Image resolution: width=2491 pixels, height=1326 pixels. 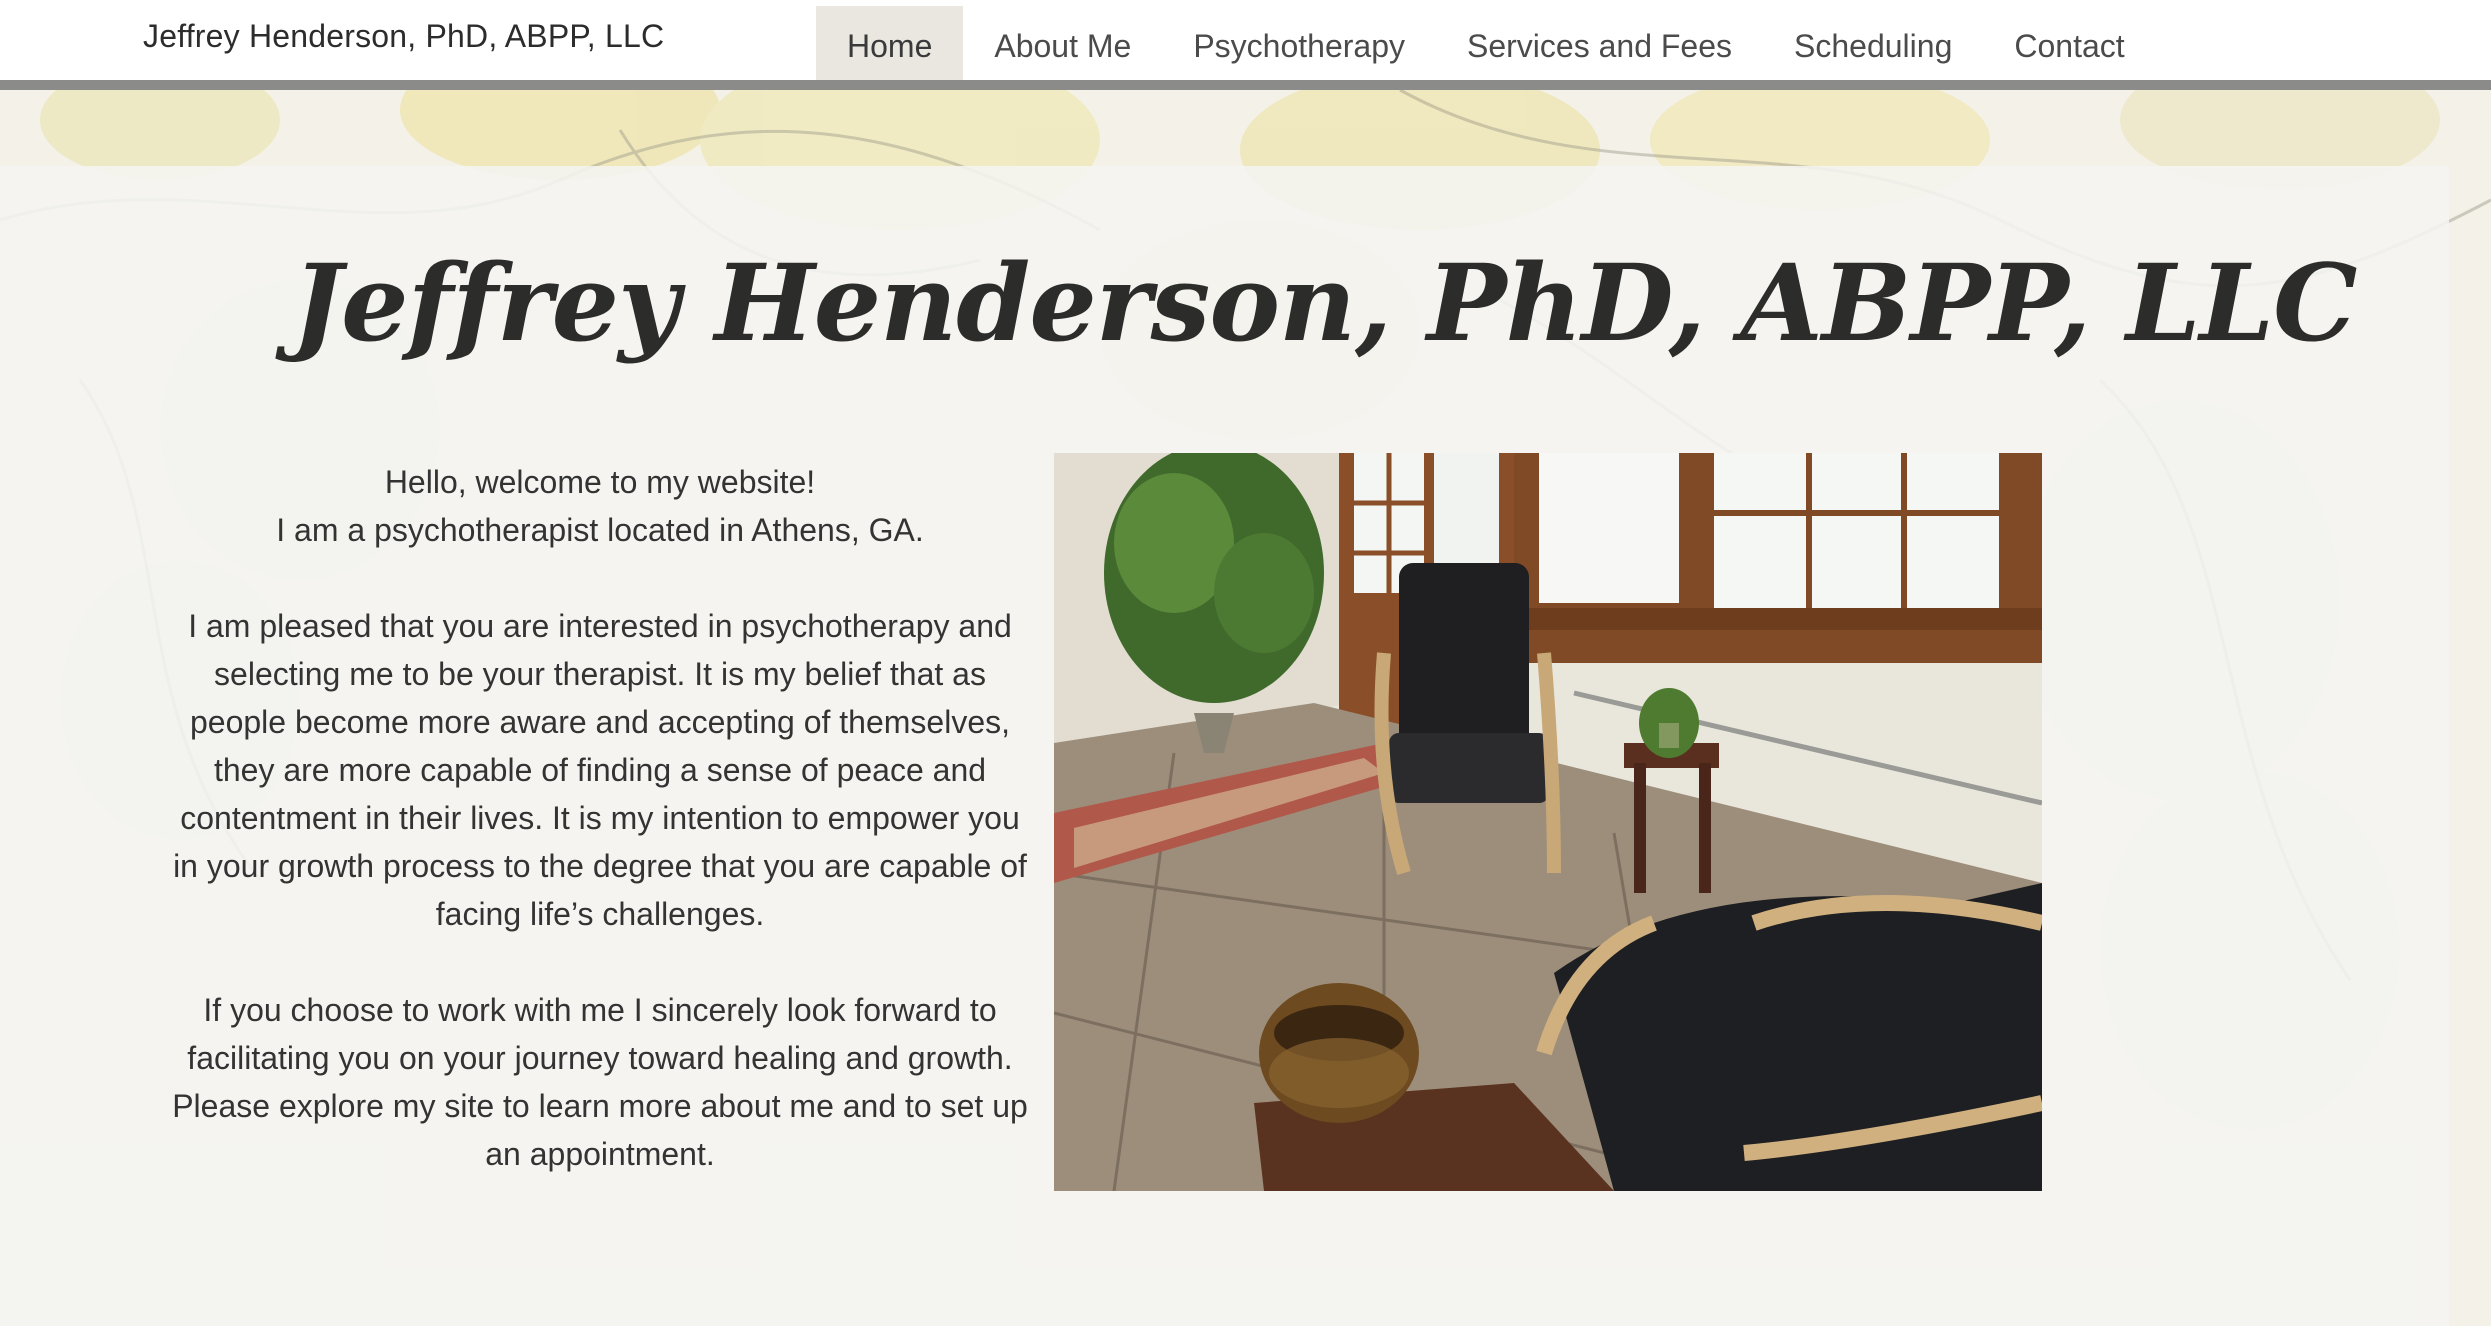 I want to click on header-divider, so click(x=1245, y=85).